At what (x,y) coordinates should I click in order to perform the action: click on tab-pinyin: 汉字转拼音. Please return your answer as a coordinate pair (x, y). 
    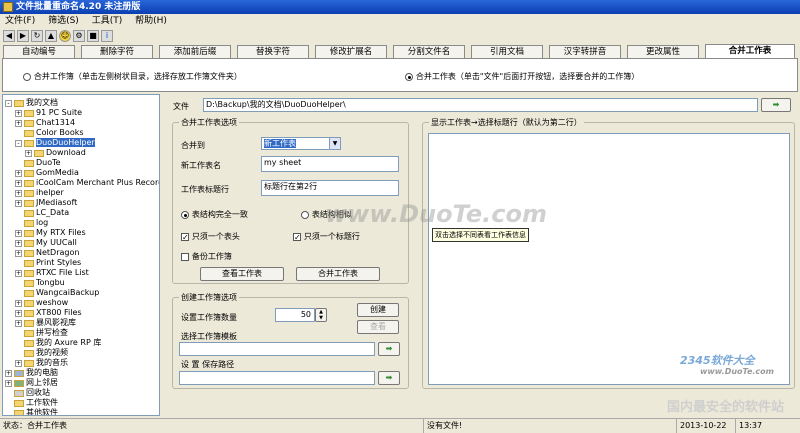
    Looking at the image, I should click on (585, 51).